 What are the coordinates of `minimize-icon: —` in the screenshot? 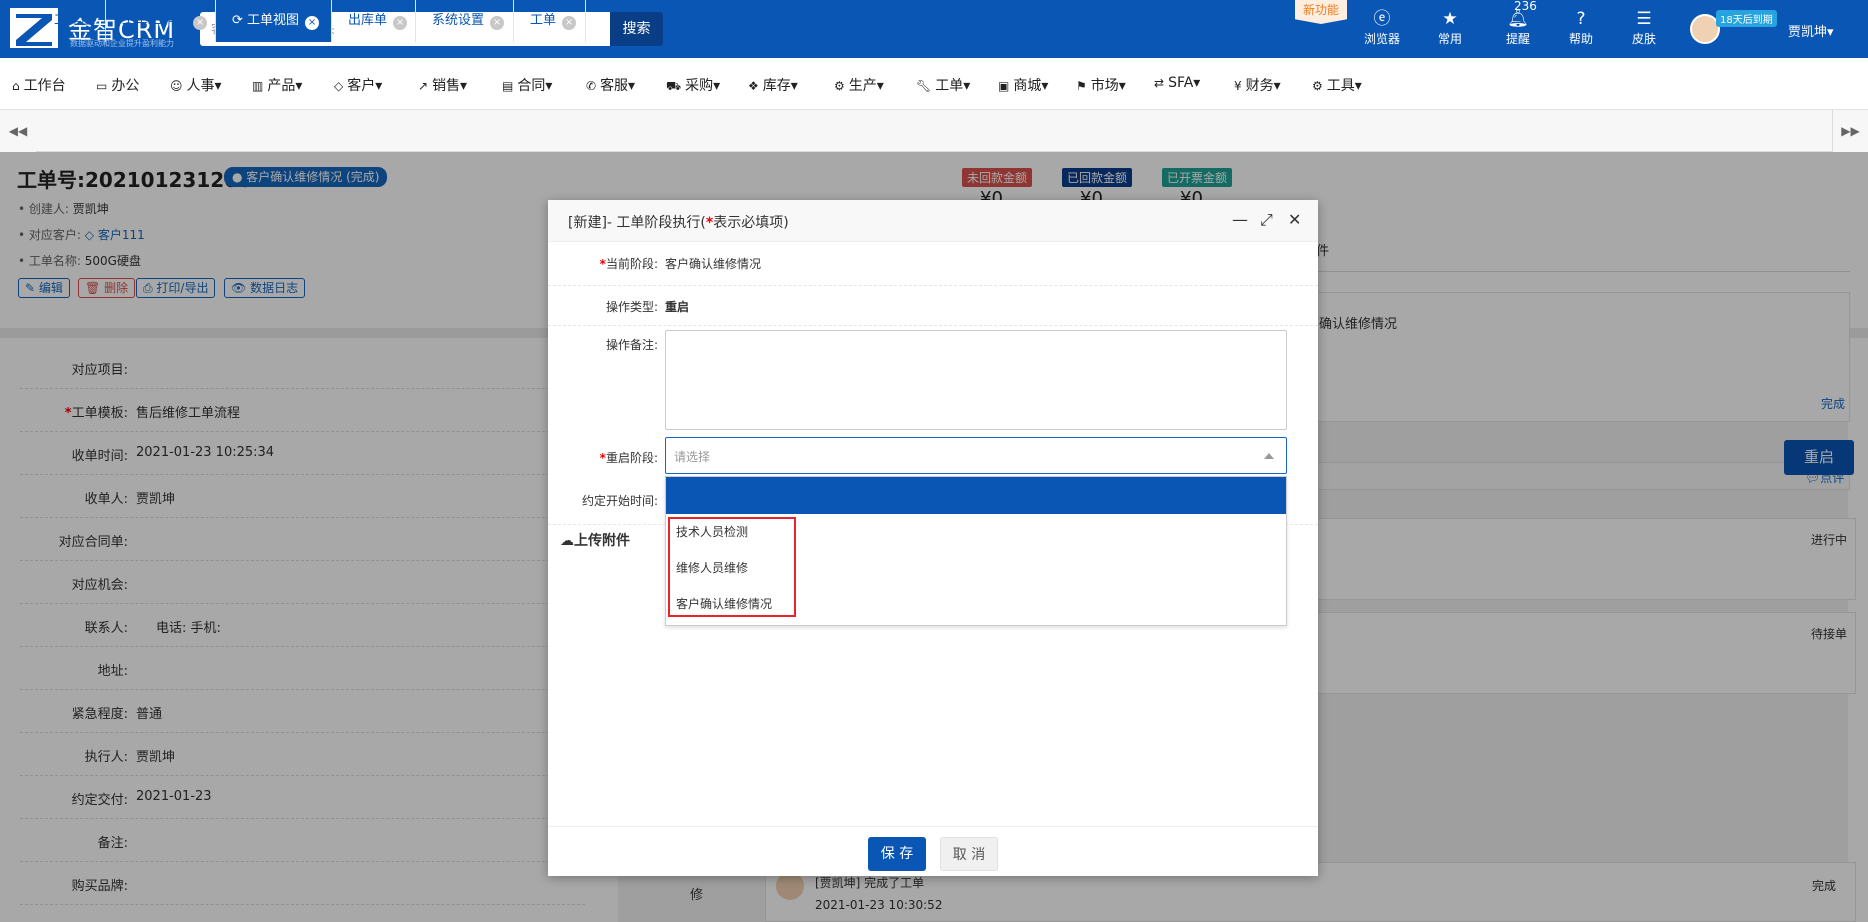 It's located at (1240, 219).